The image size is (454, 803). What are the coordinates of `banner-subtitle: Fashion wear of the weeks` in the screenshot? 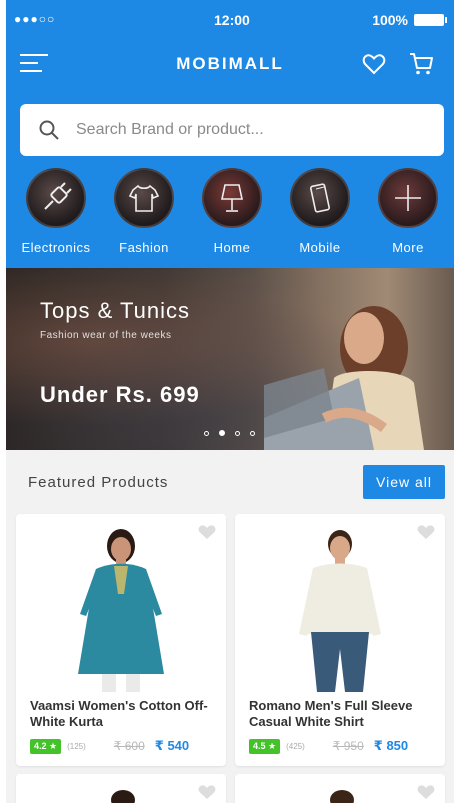 It's located at (106, 335).